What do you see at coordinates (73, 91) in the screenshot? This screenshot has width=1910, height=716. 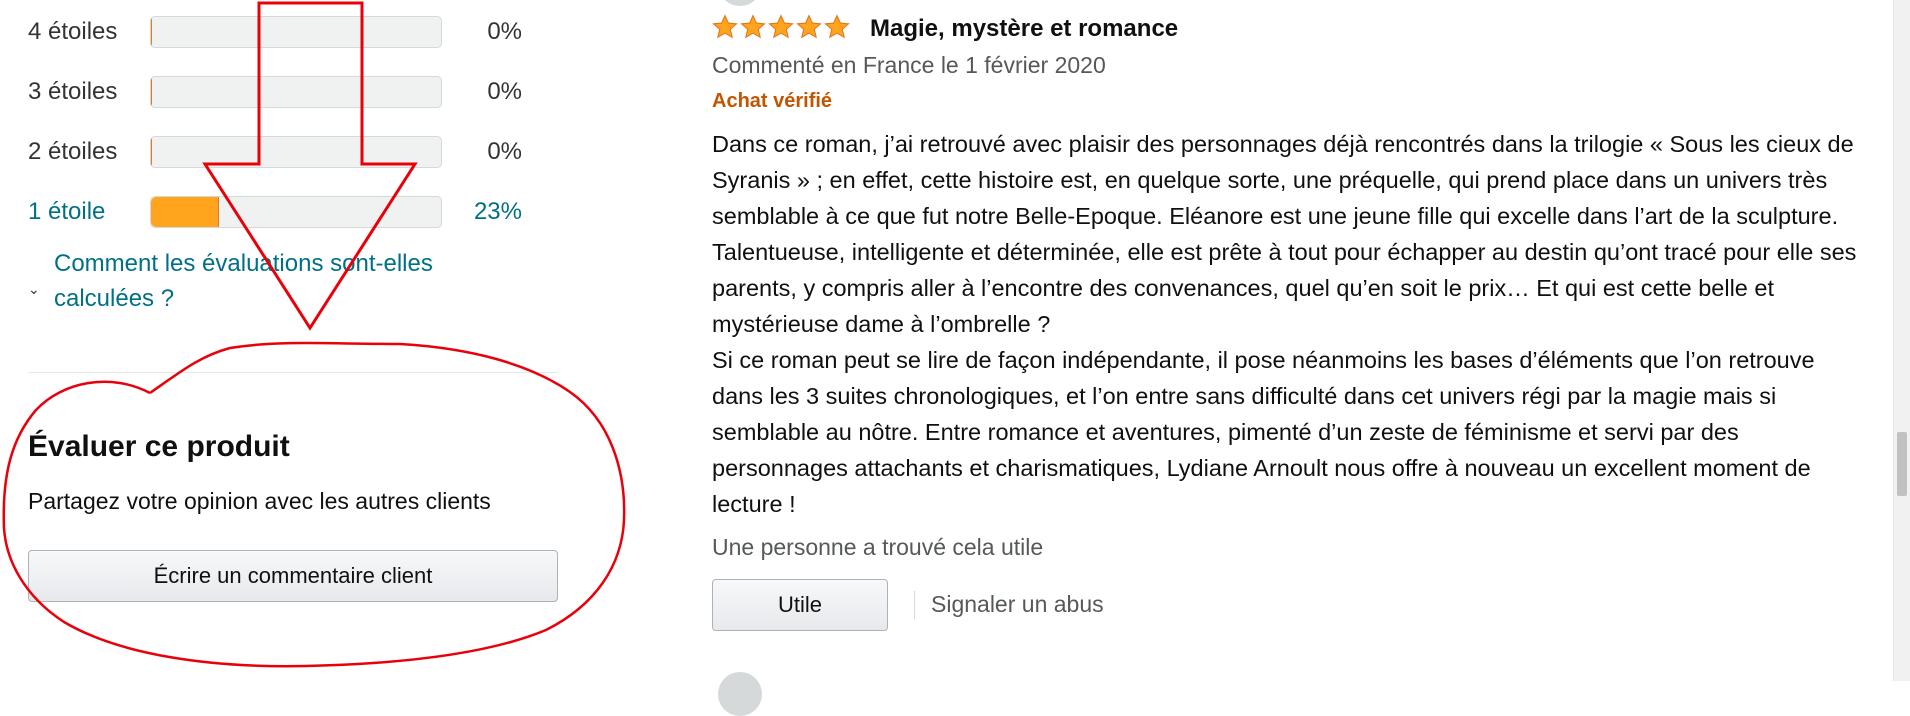 I see `histogram-label: 3 étoiles` at bounding box center [73, 91].